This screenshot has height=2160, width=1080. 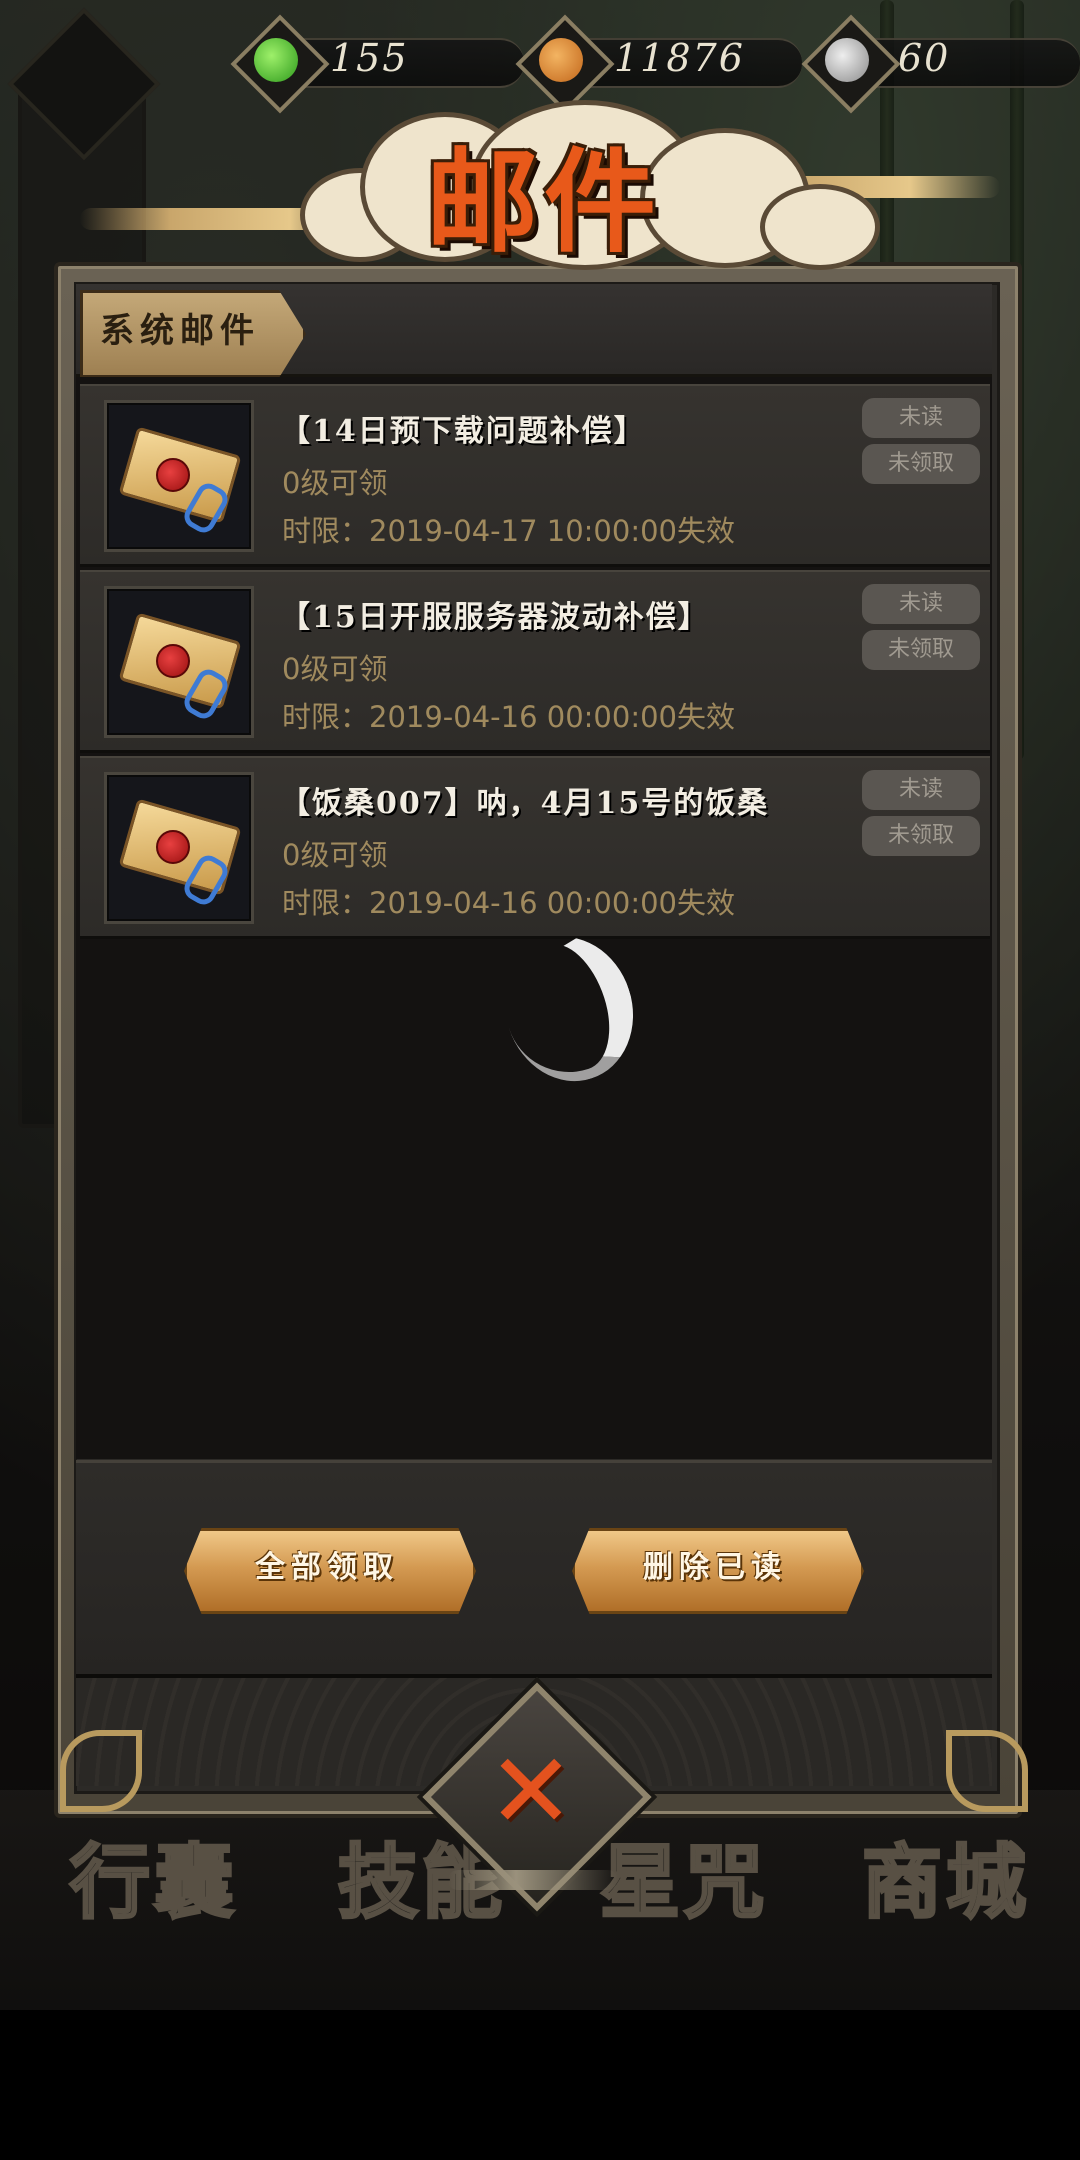 What do you see at coordinates (180, 331) in the screenshot?
I see `tab-system-mail-label: 系统邮件` at bounding box center [180, 331].